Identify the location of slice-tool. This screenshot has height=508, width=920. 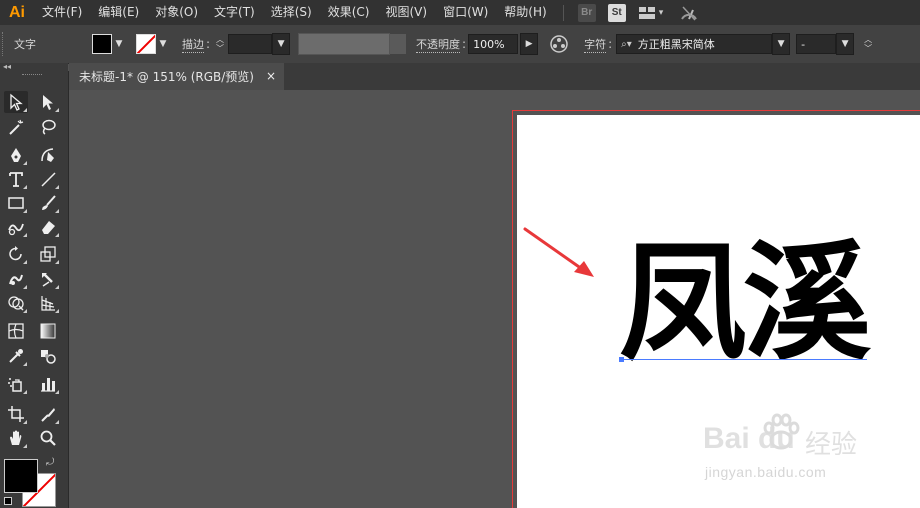
(48, 414).